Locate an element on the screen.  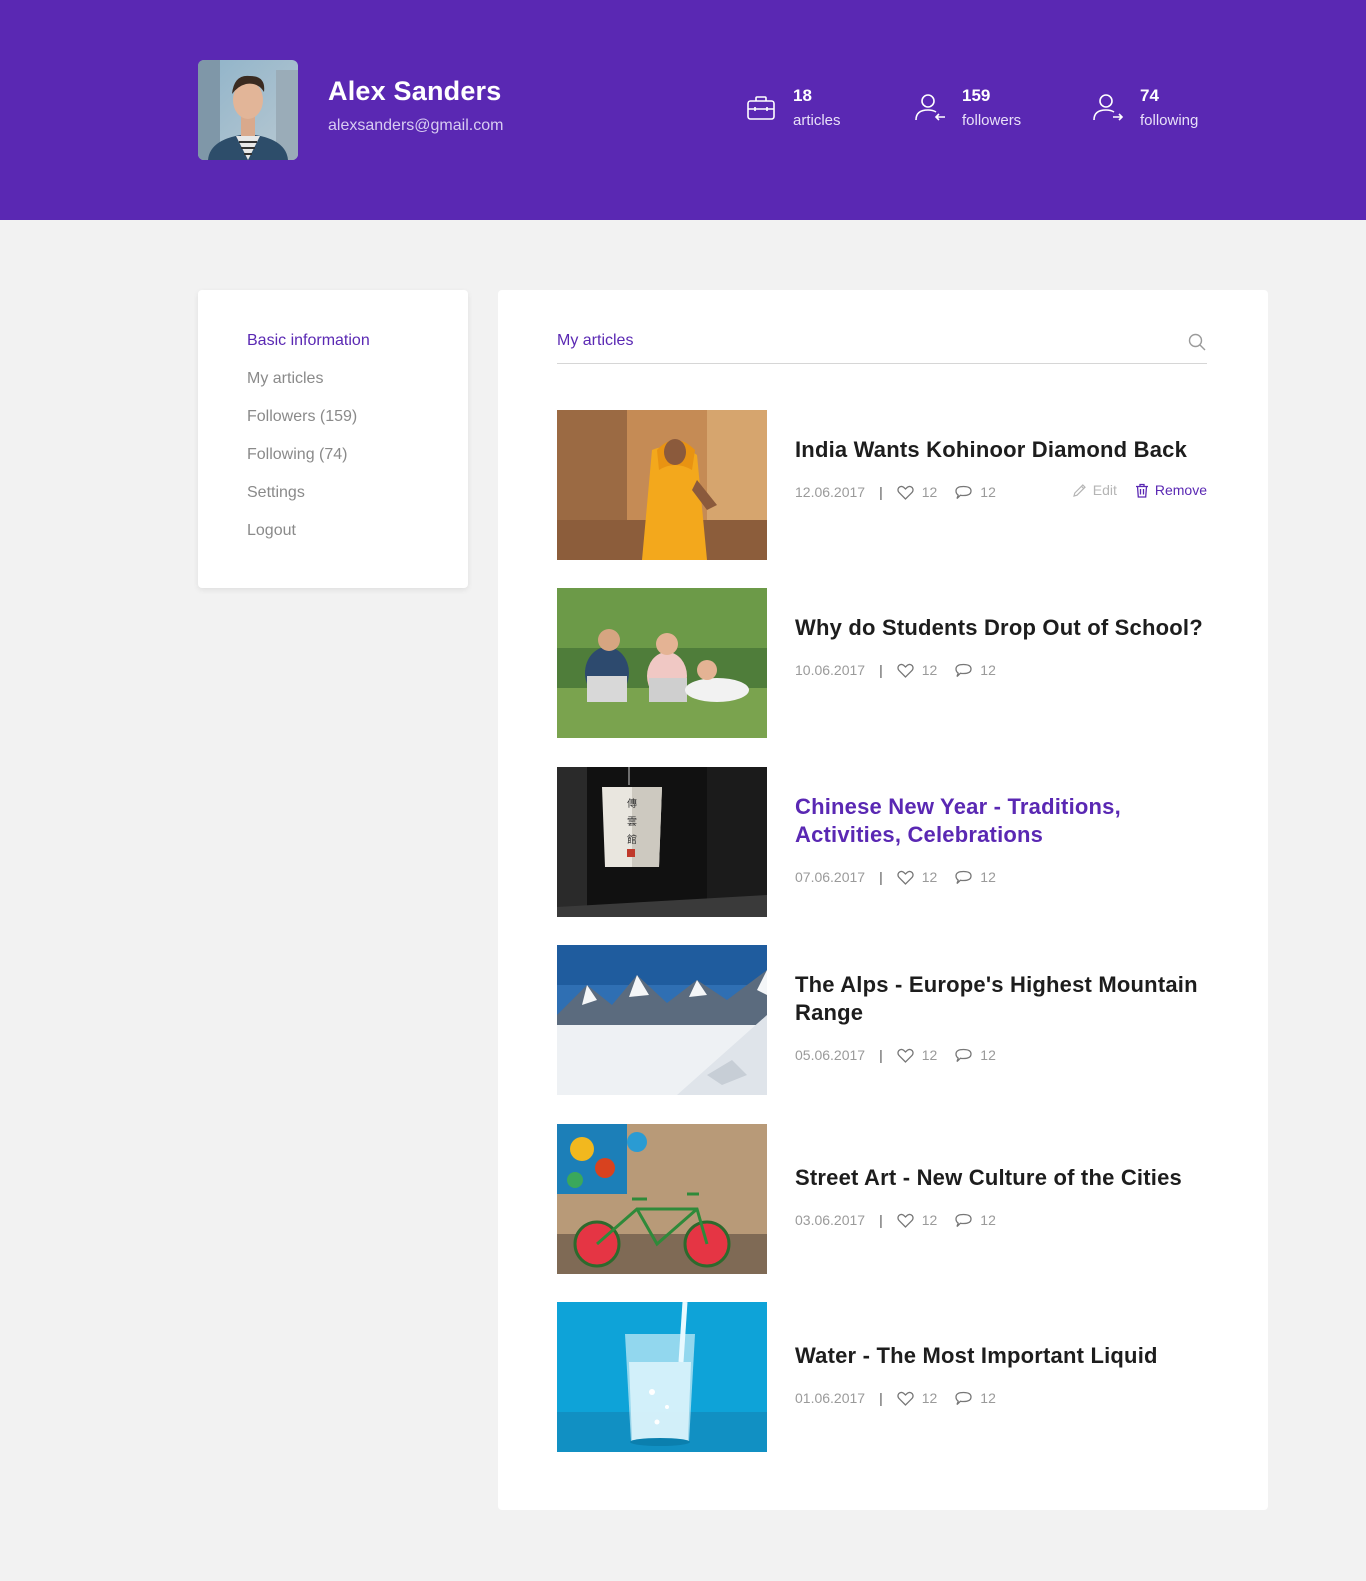
user-email: alexsanders@gmail.com is located at coordinates (416, 125).